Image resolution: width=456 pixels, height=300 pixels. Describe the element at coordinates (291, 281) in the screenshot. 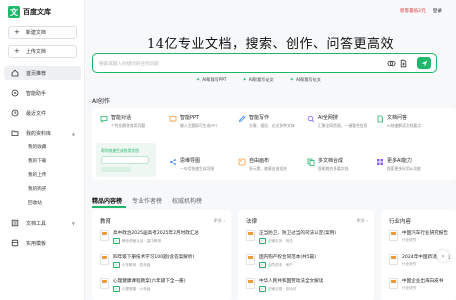

I see `doc-title: 中华人民共和国劳动法全文解读` at that location.